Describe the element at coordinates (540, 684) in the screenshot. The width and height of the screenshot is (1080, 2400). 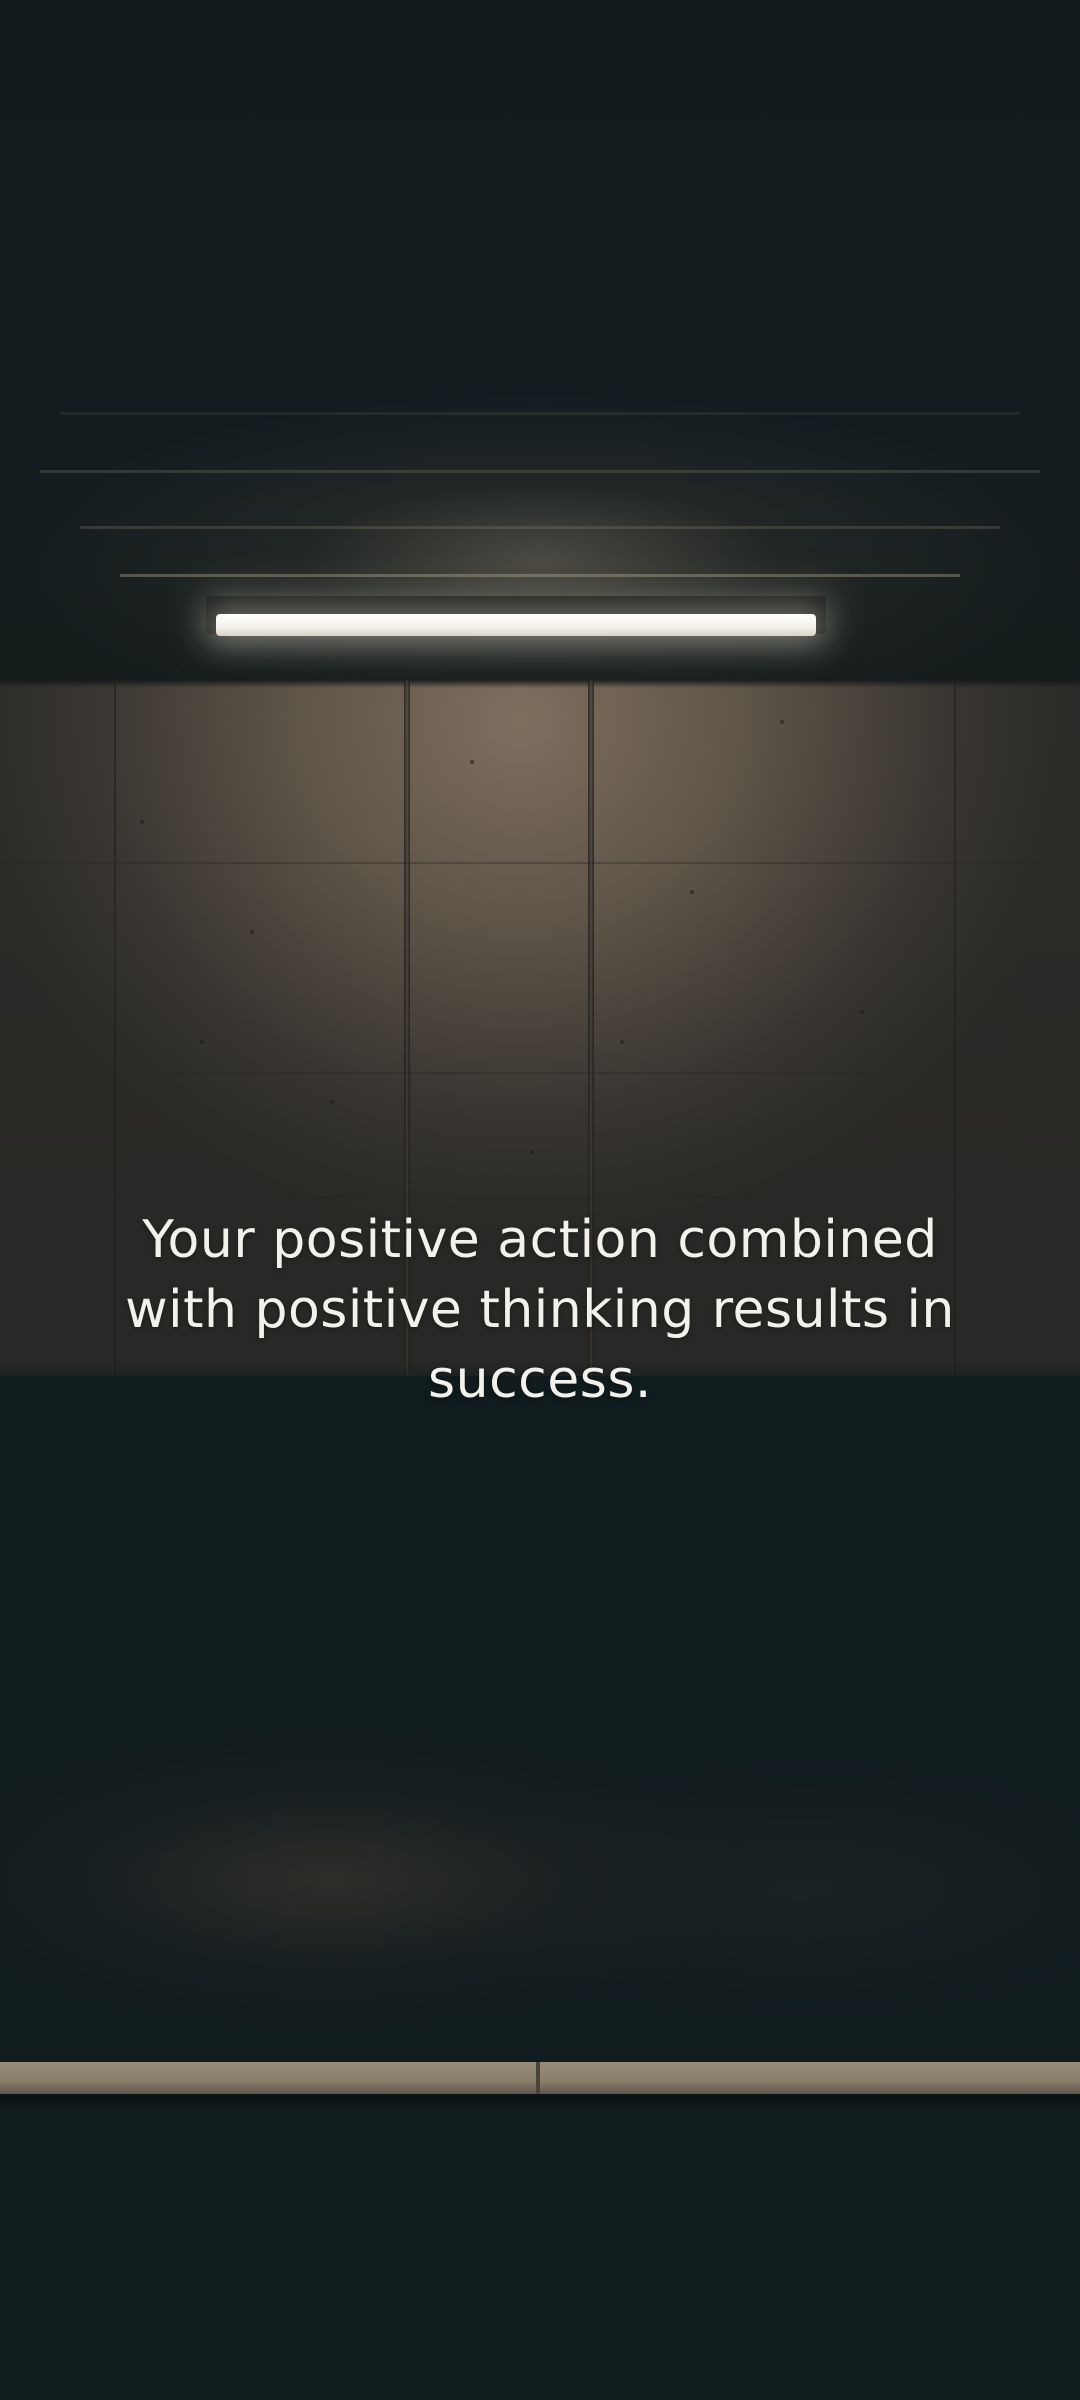
I see `wall-top-shadow` at that location.